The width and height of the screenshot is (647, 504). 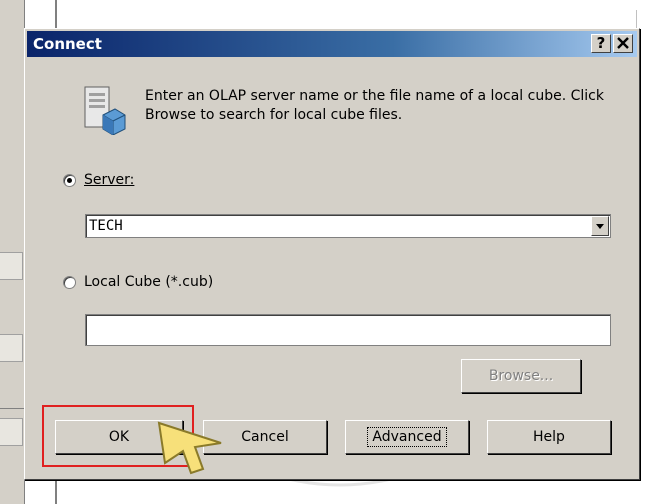 What do you see at coordinates (601, 43) in the screenshot?
I see `help-title-button: ?` at bounding box center [601, 43].